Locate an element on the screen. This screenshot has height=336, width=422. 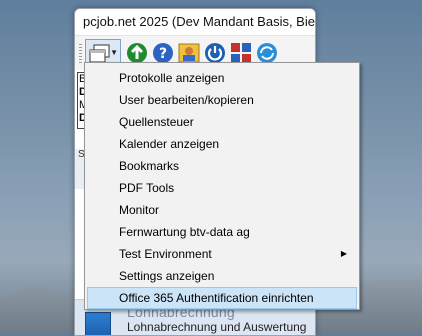
menu-item-settings: Settings anzeigen is located at coordinates (222, 276).